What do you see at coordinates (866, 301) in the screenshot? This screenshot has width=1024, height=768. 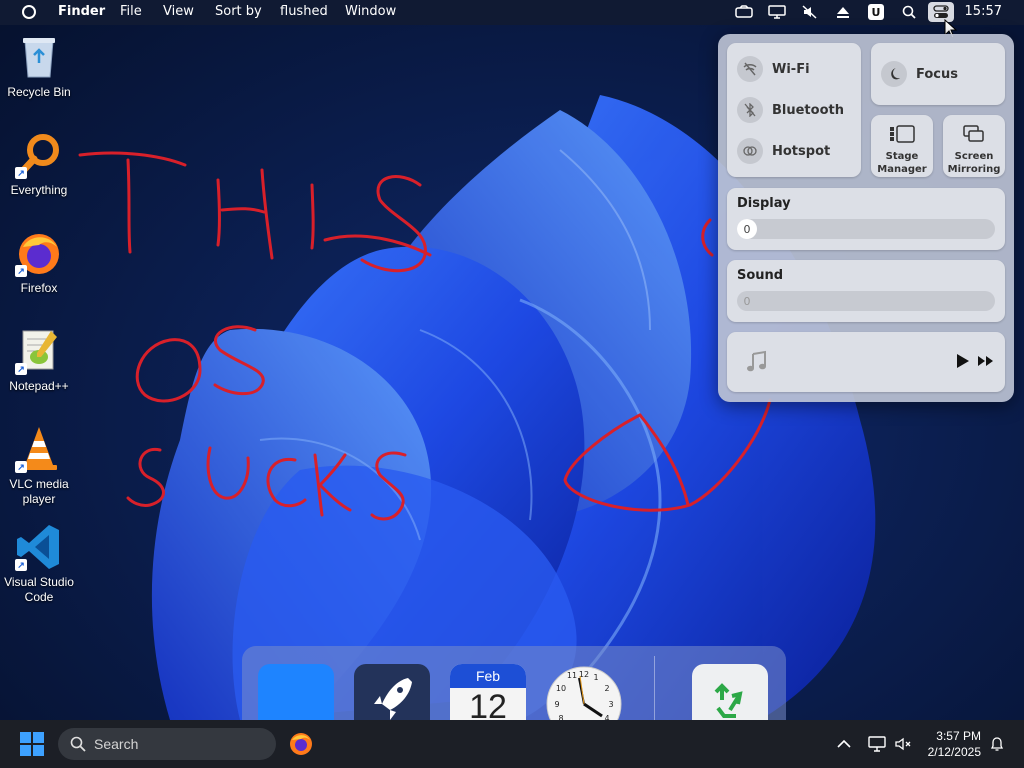 I see `sound-volume-slider: 0` at bounding box center [866, 301].